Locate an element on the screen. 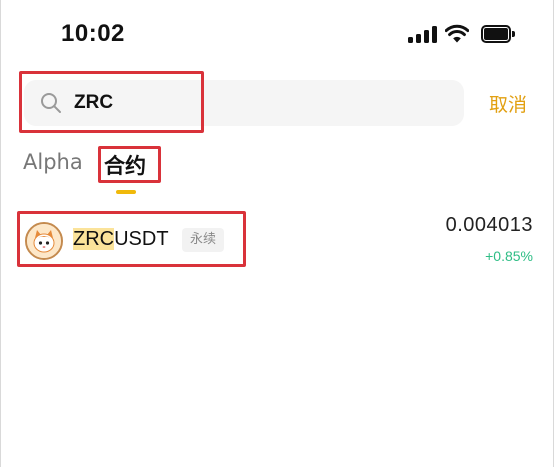 The height and width of the screenshot is (467, 554). coin-avatar-icon is located at coordinates (44, 241).